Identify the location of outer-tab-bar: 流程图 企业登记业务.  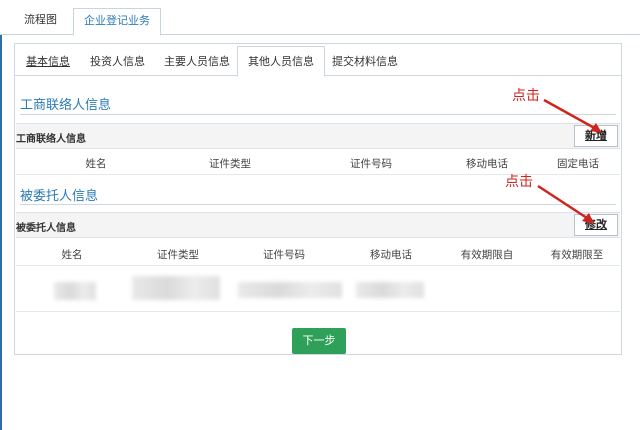
(320, 18).